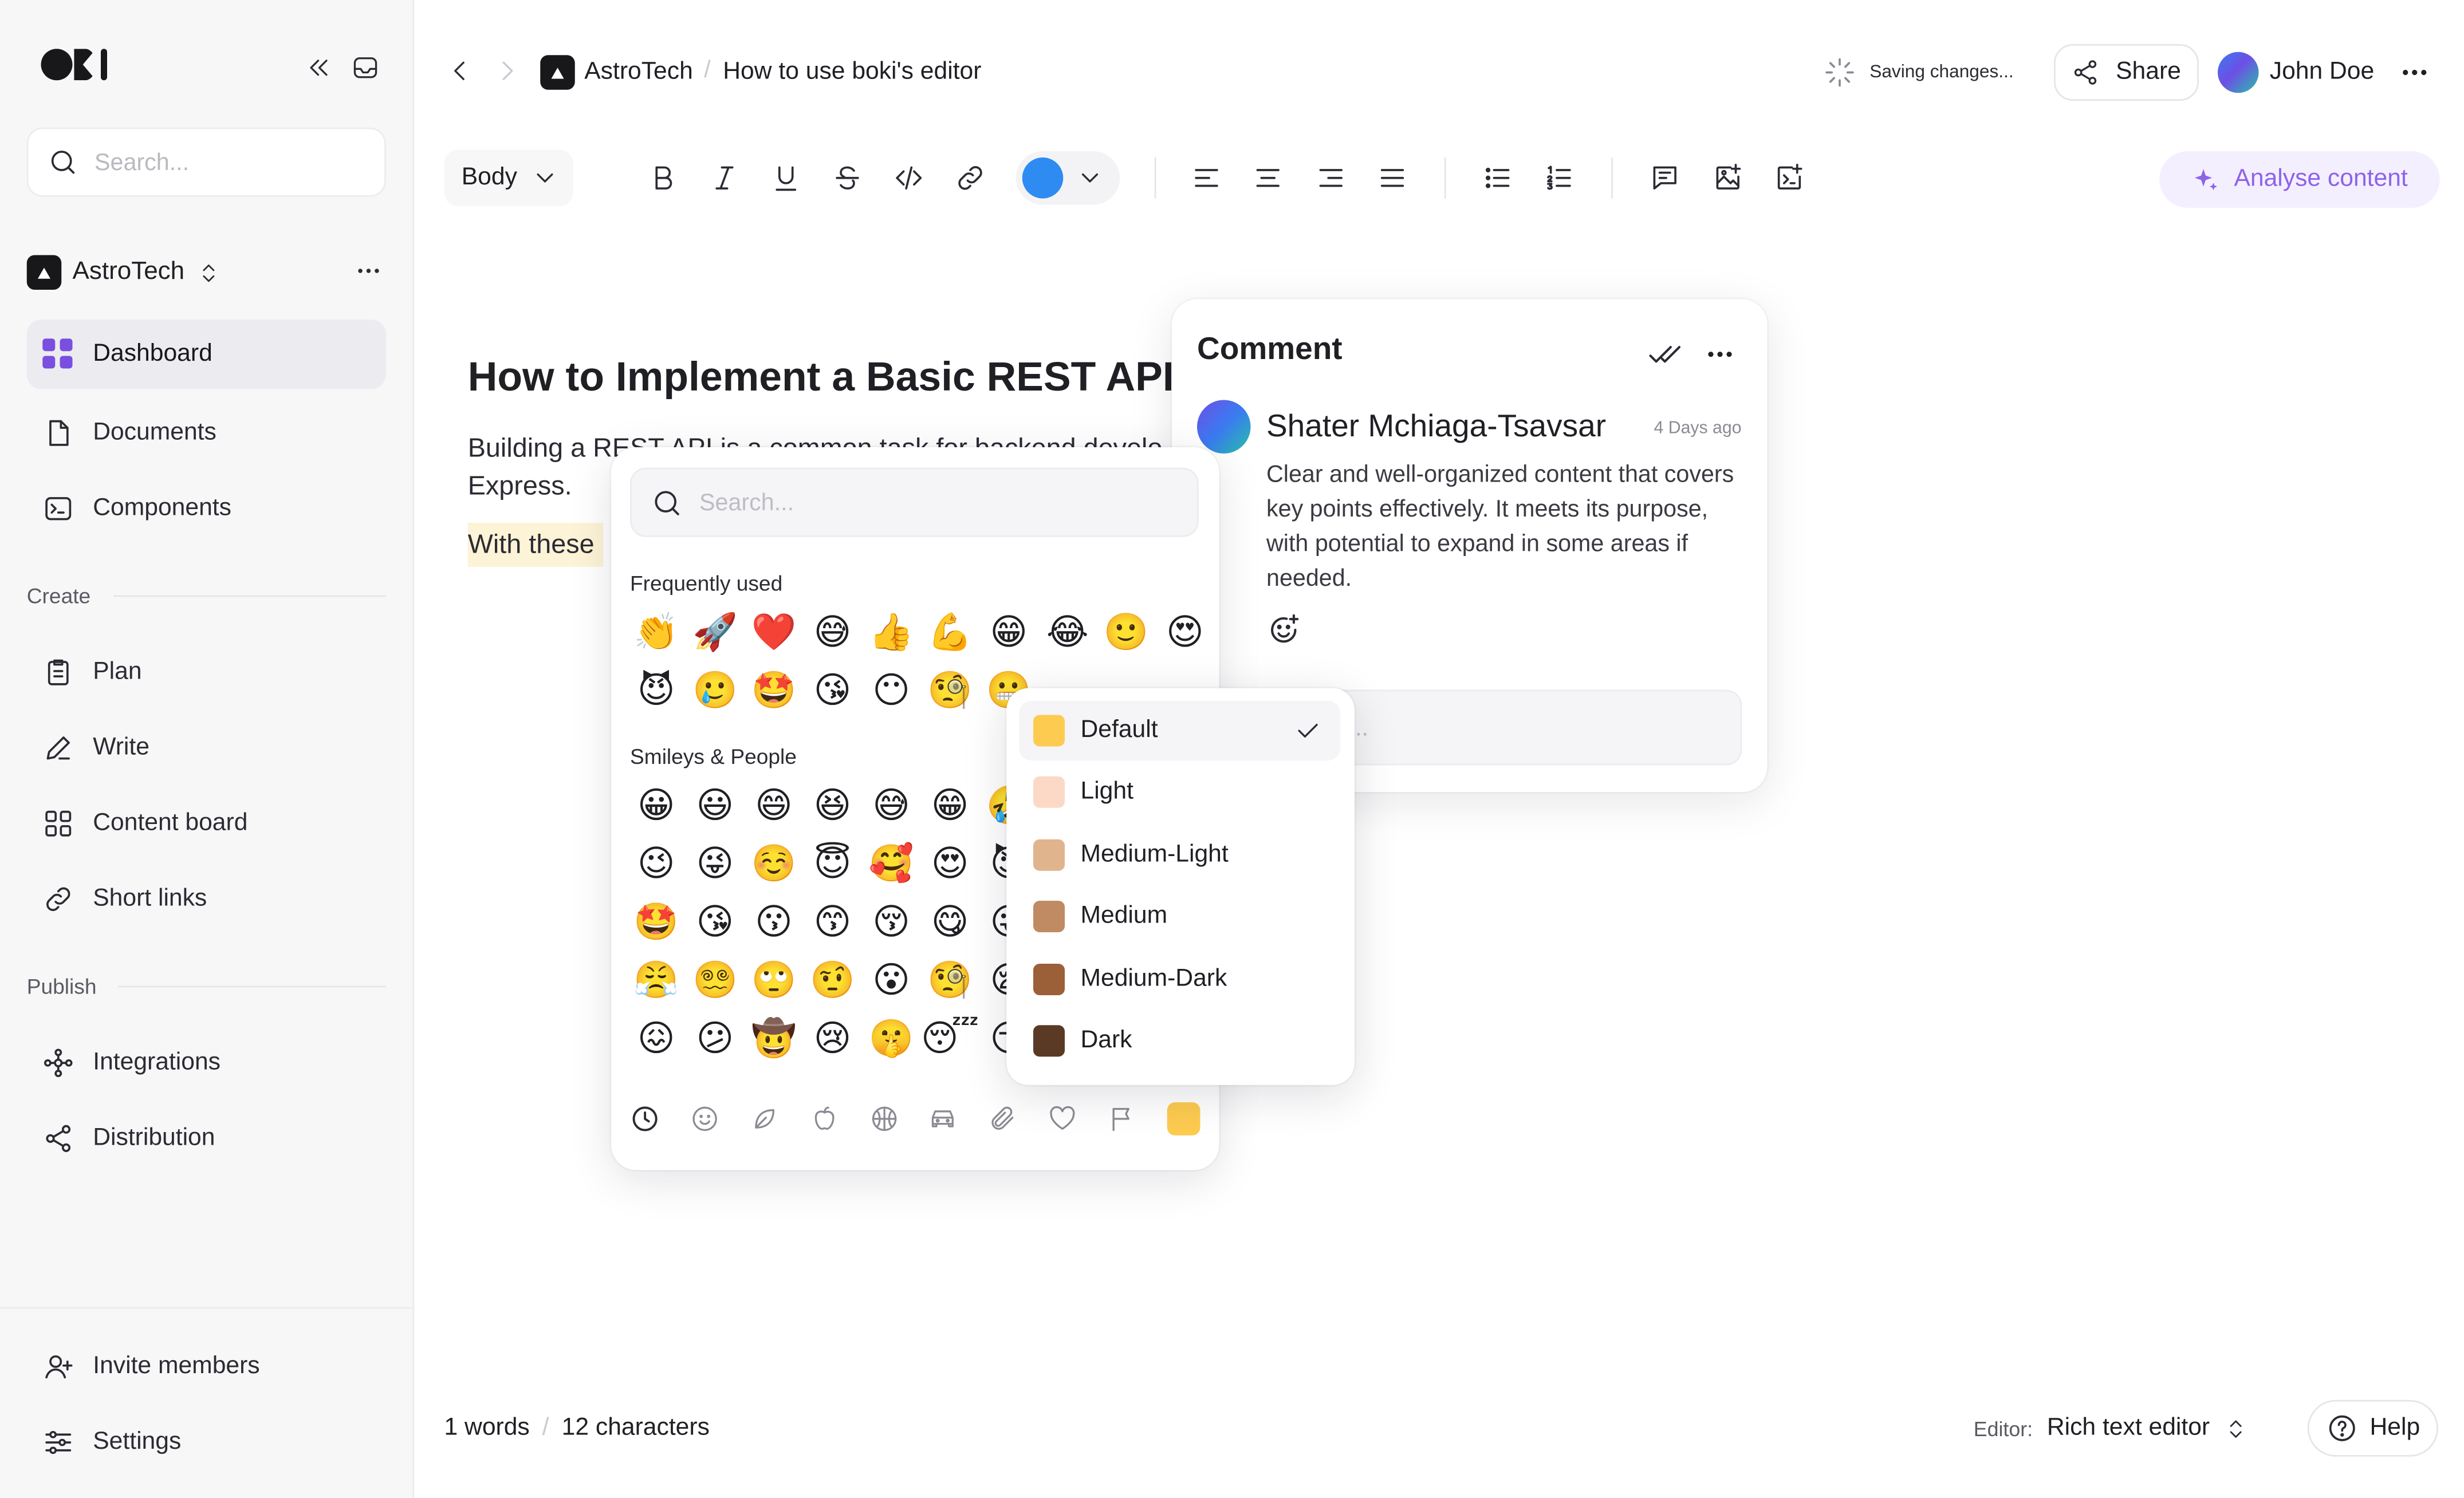  What do you see at coordinates (1180, 731) in the screenshot?
I see `skin-tone-option: Default` at bounding box center [1180, 731].